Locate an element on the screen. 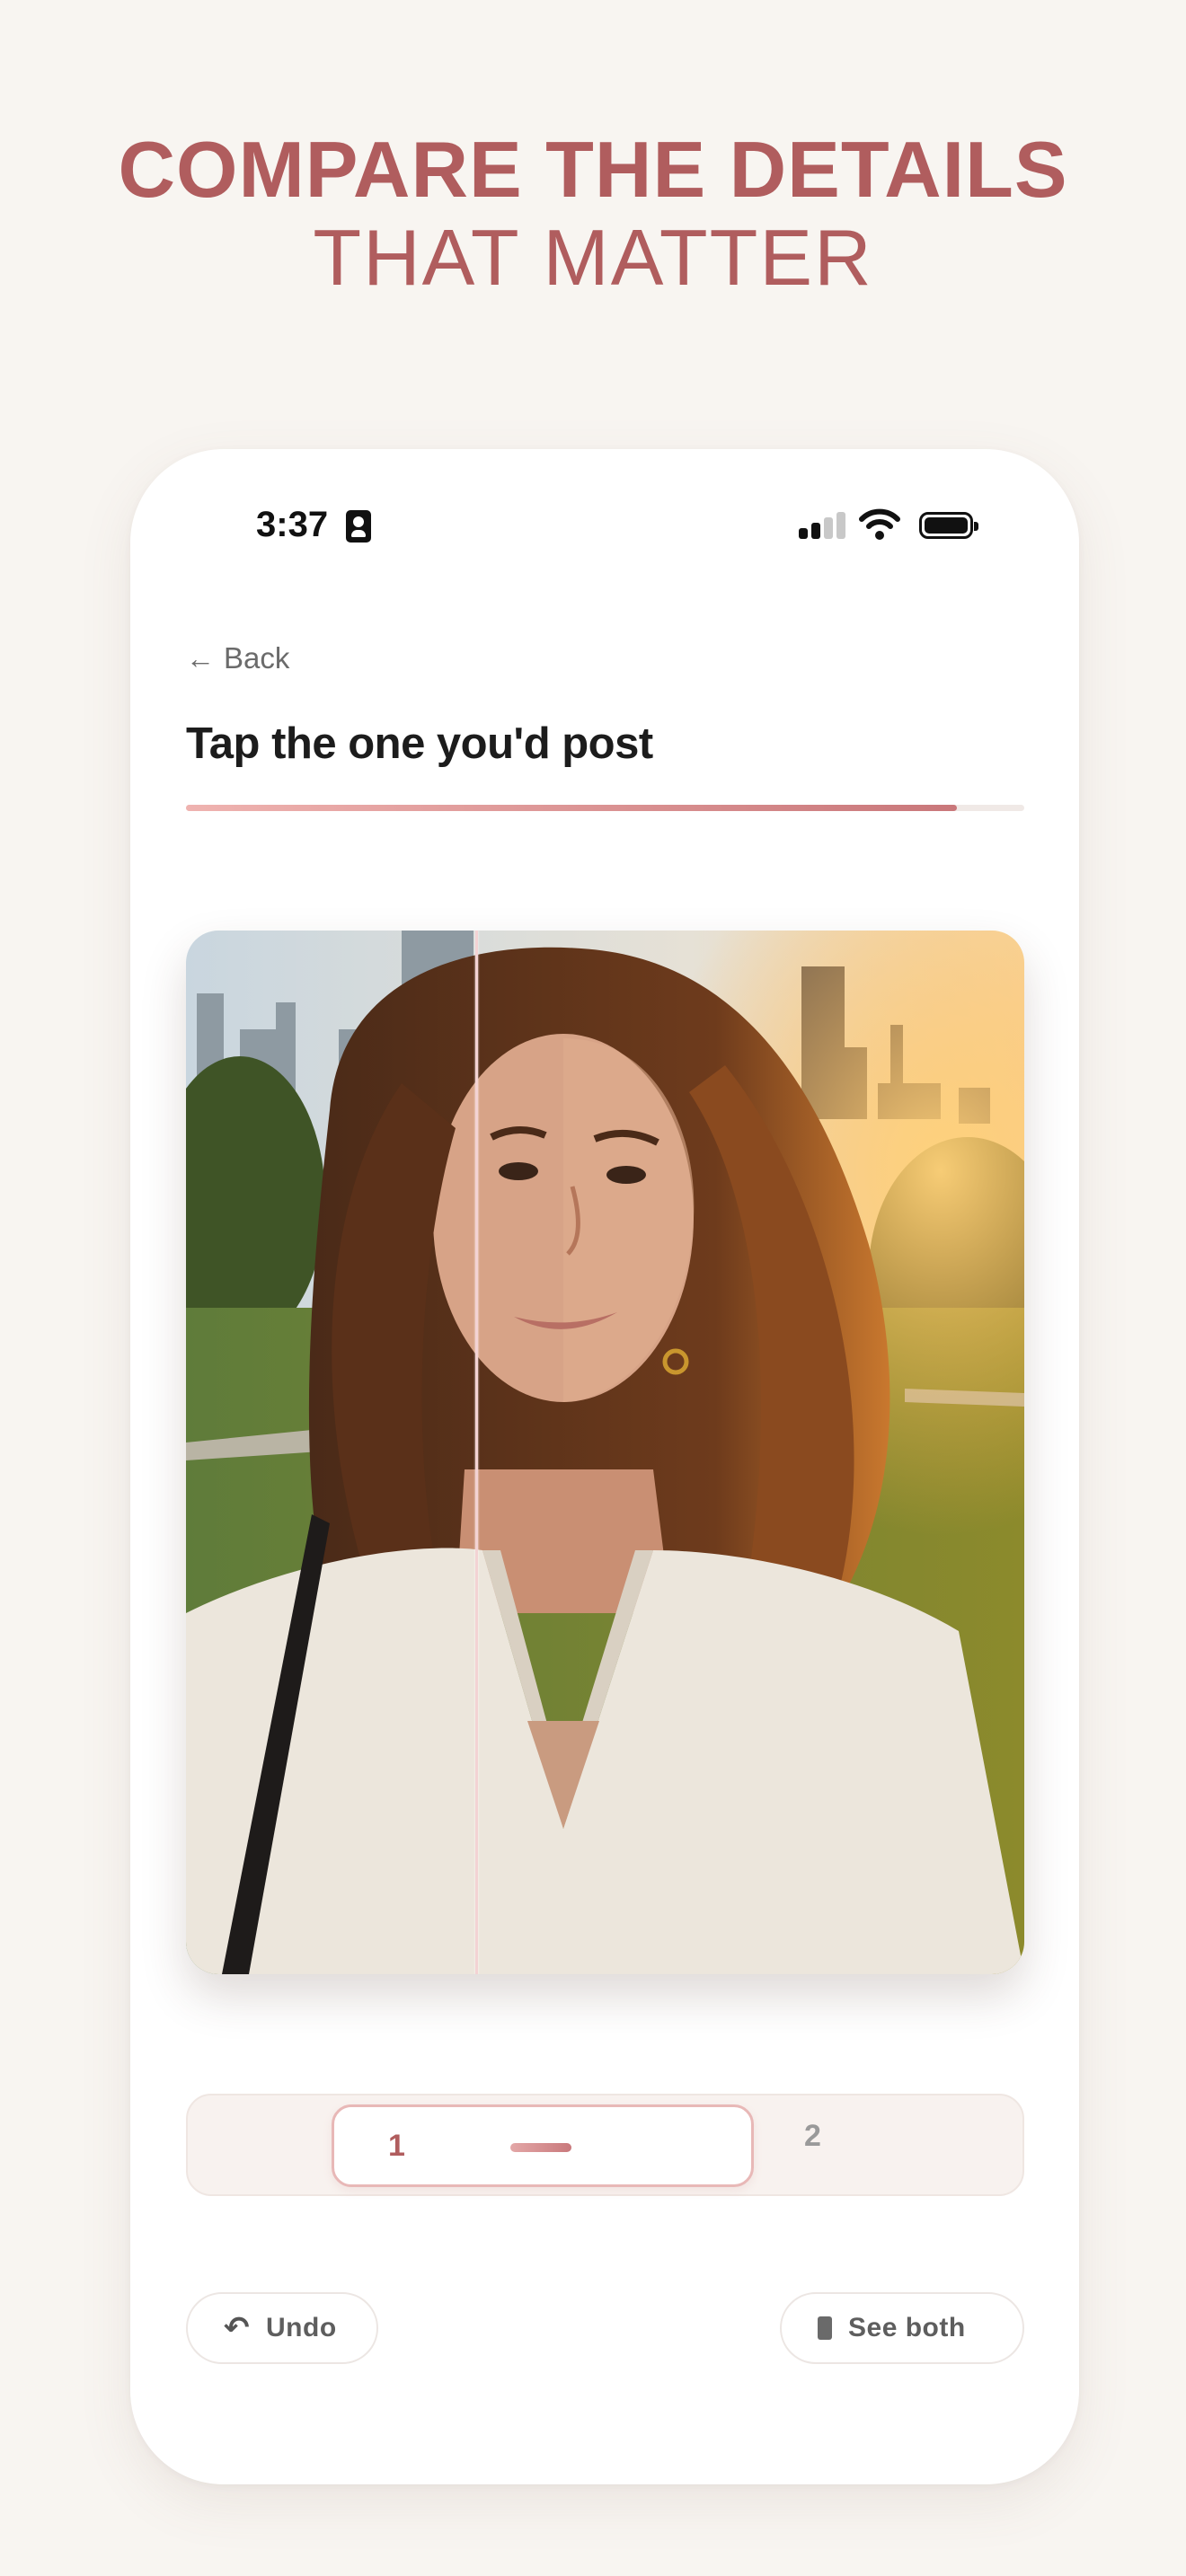 The height and width of the screenshot is (2576, 1186). headline-line-2: THAT MATTER is located at coordinates (593, 257).